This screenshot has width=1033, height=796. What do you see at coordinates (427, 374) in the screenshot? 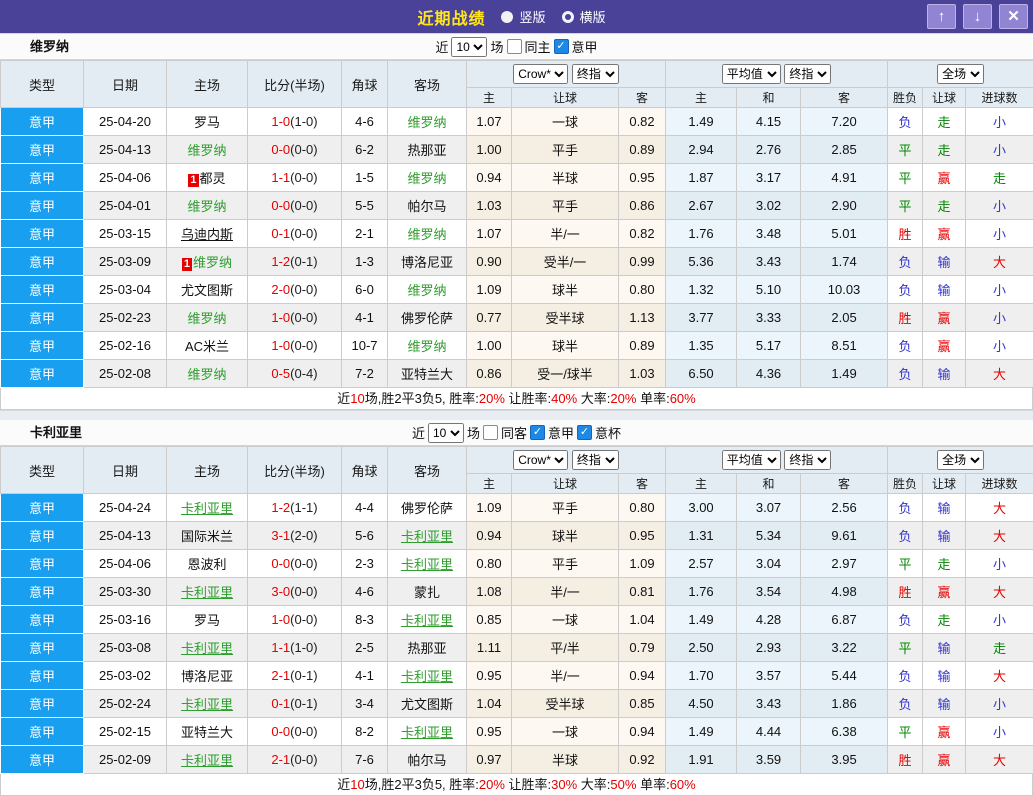
I see `team-text: 亚特兰大` at bounding box center [427, 374].